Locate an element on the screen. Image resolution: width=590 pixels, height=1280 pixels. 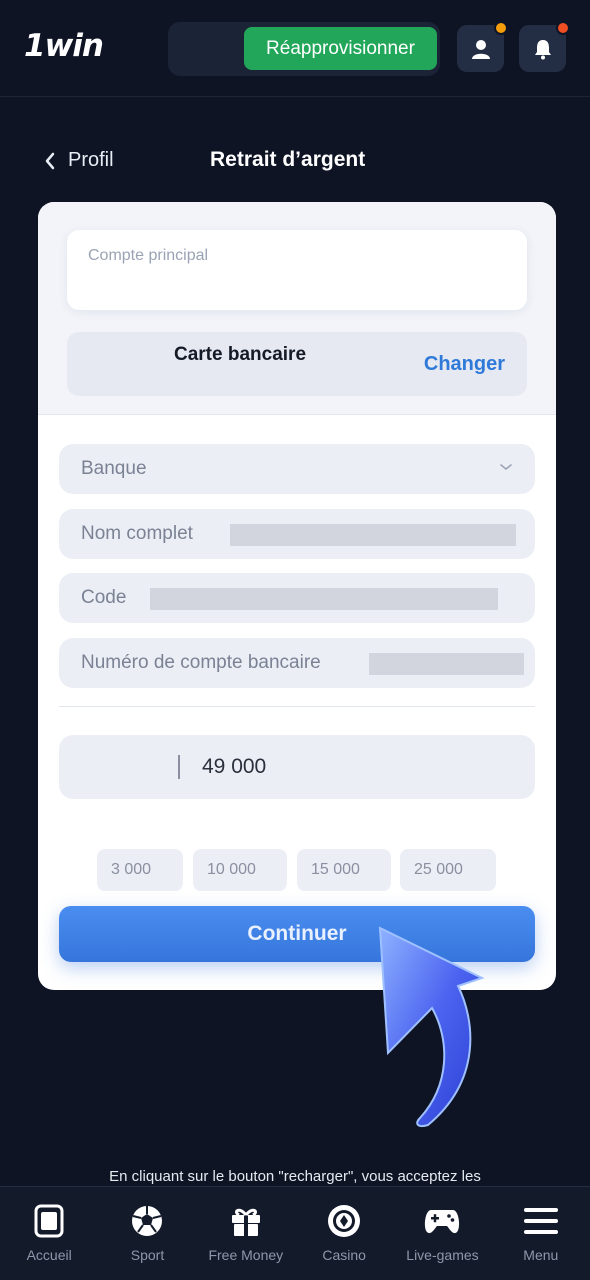
card-header-area: Compte principal Carte bancaire Changer is located at coordinates (297, 308).